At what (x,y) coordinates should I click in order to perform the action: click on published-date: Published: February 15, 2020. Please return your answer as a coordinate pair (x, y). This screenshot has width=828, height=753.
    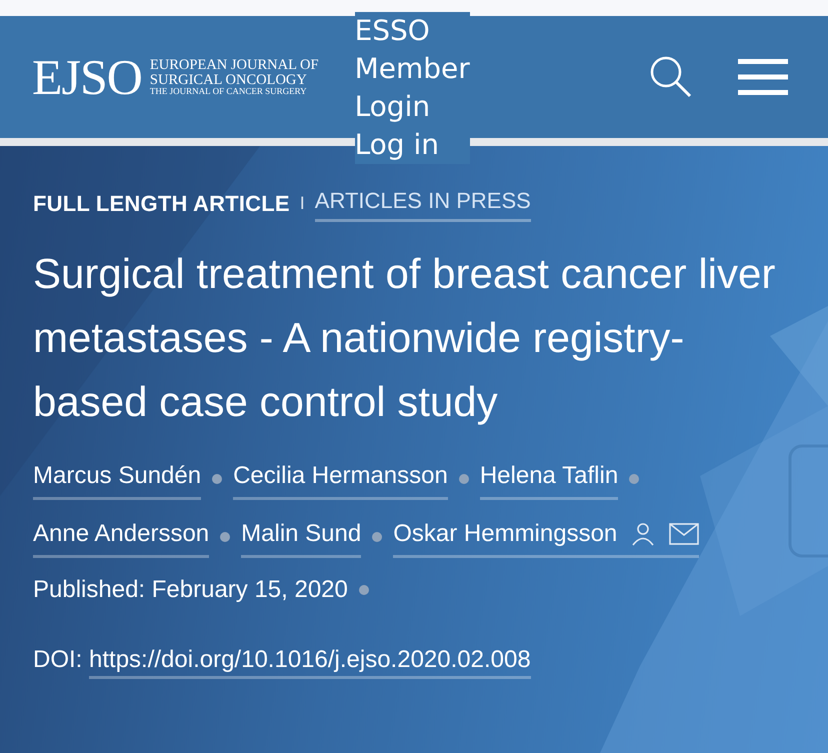
    Looking at the image, I should click on (190, 590).